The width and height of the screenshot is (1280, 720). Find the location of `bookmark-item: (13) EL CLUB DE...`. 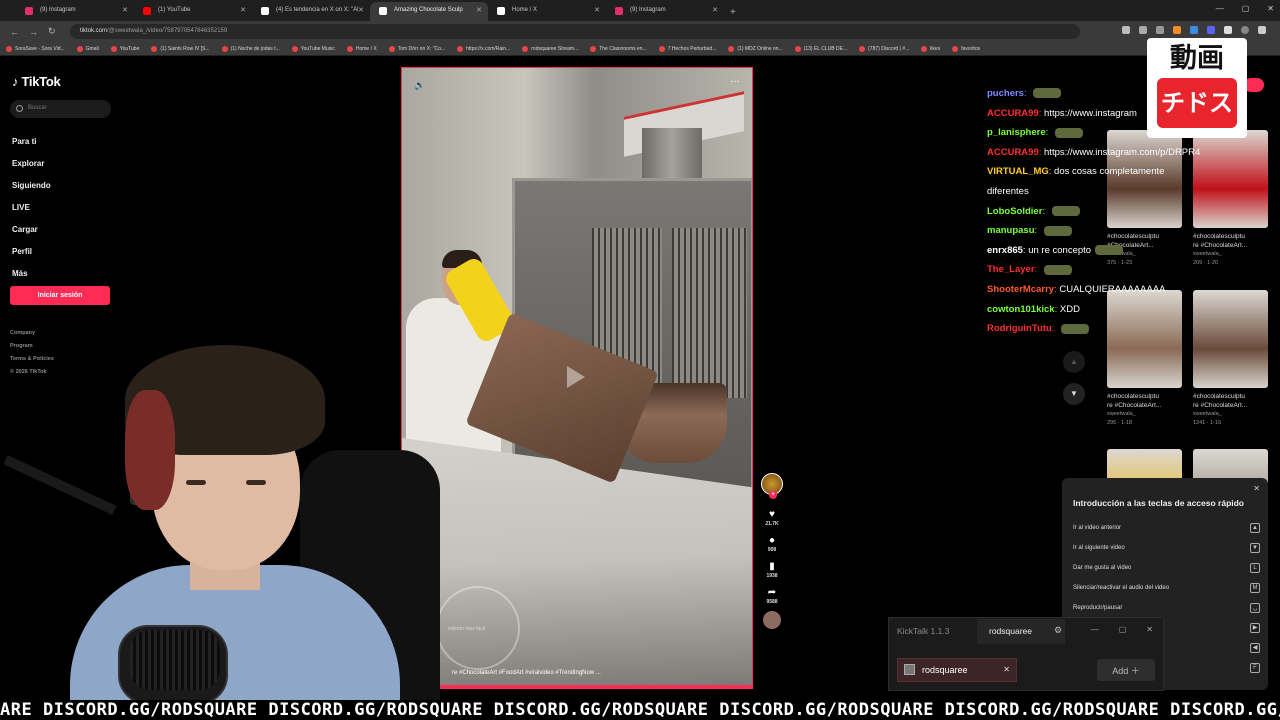

bookmark-item: (13) EL CLUB DE... is located at coordinates (821, 48).